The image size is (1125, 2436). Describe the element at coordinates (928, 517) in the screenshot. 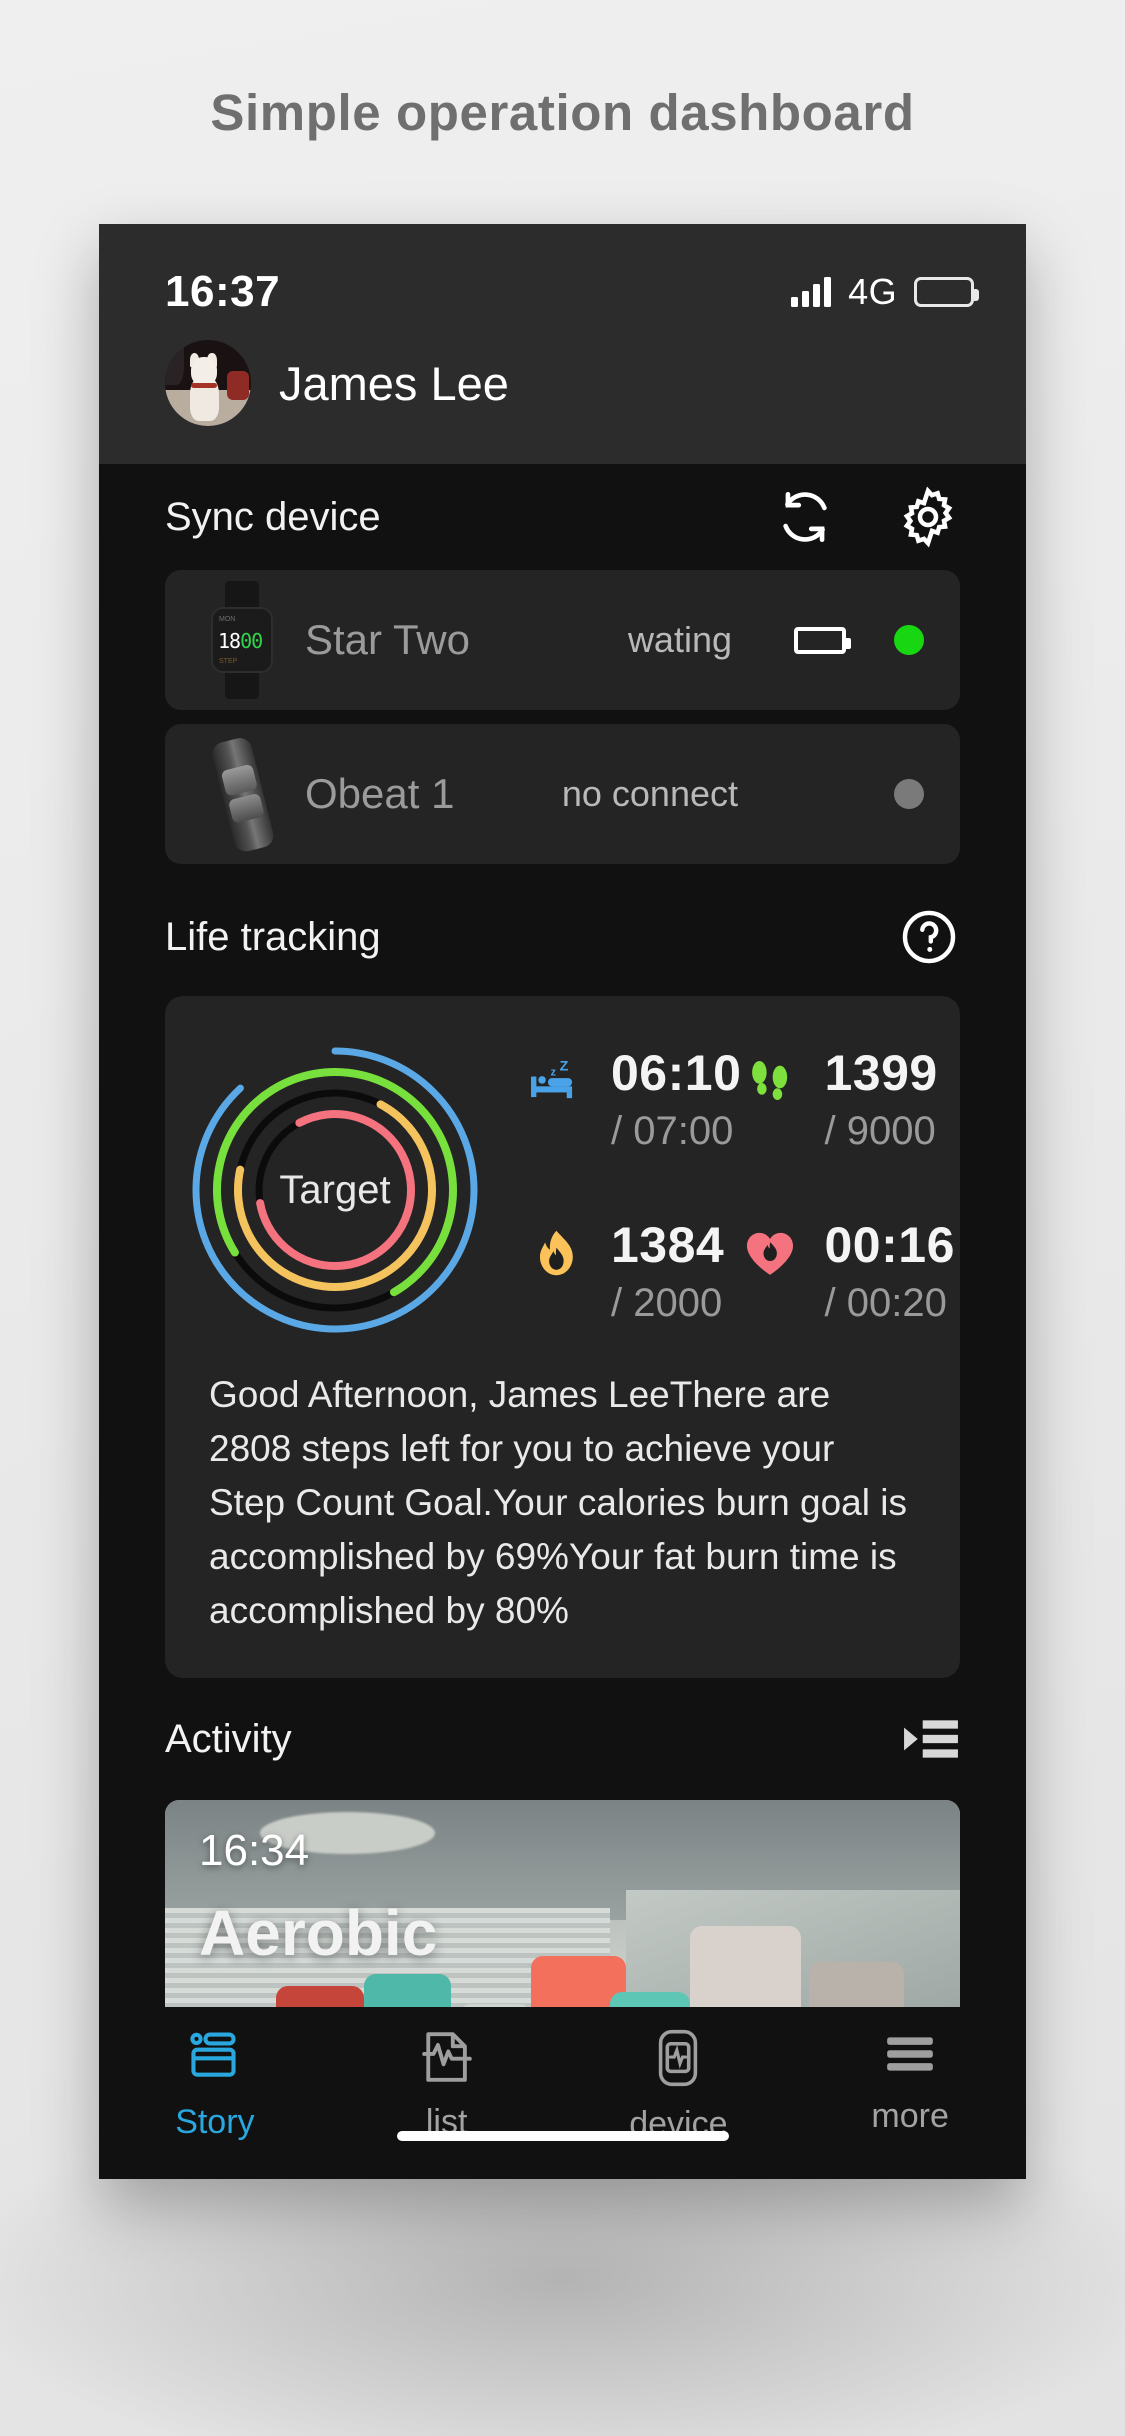

I see `gear-icon` at that location.